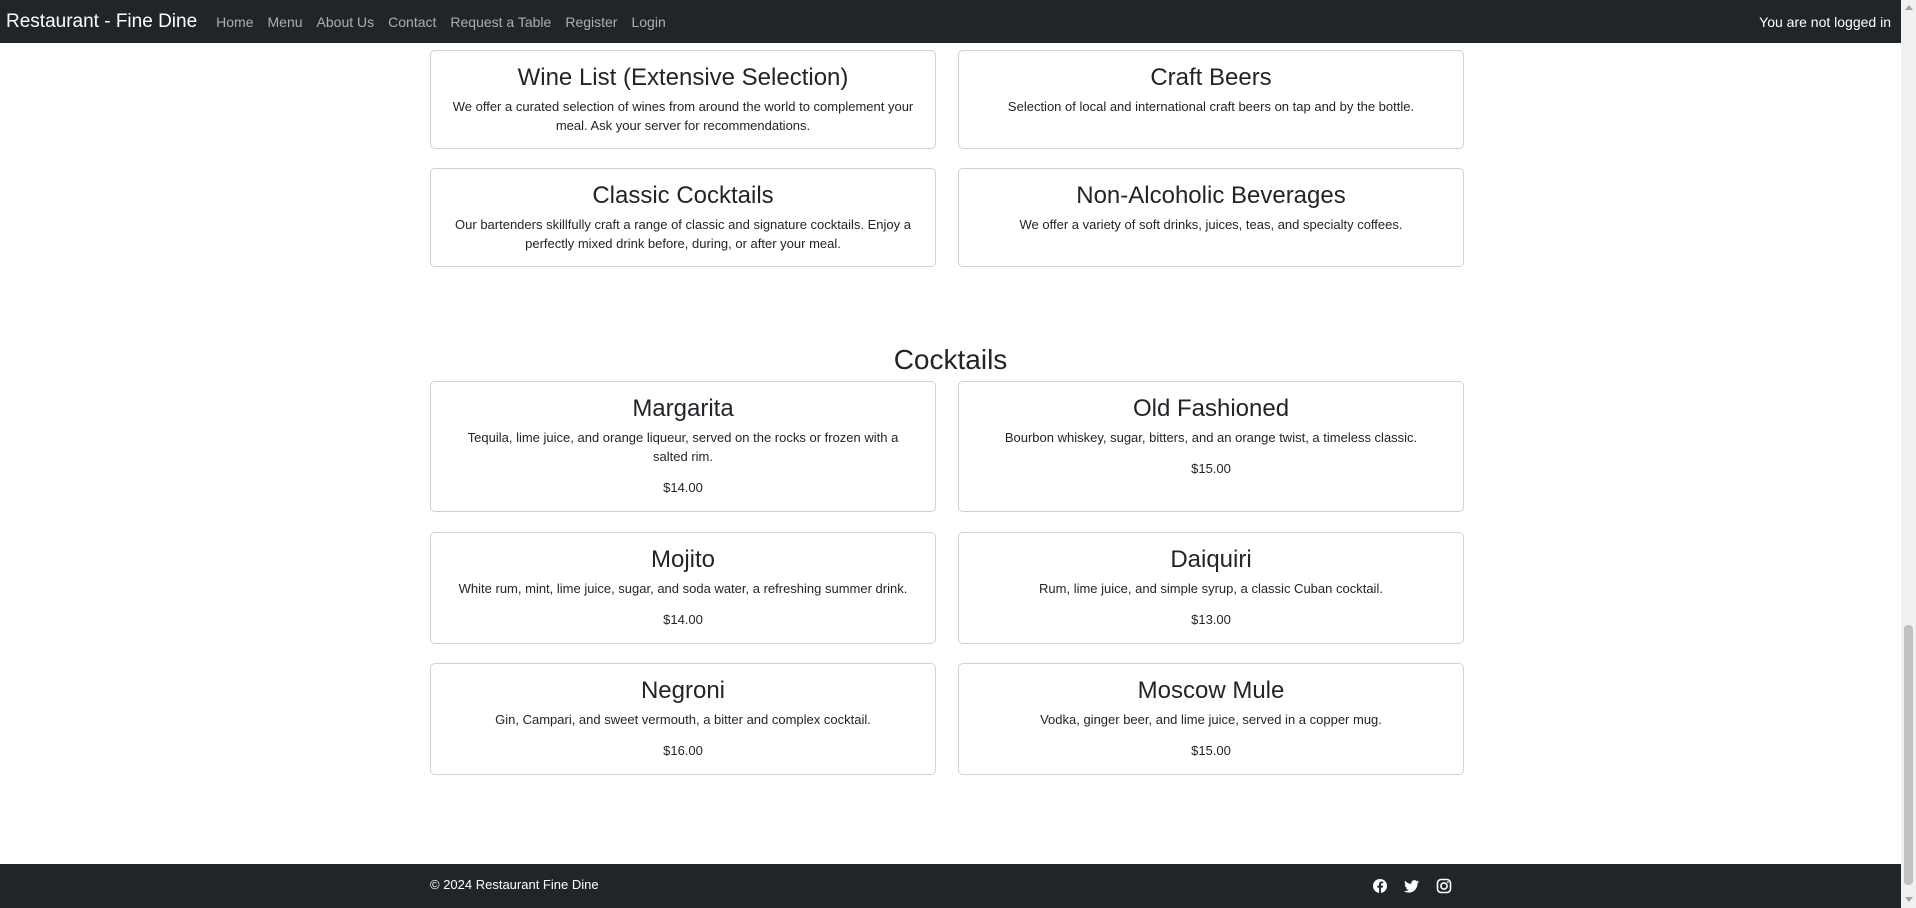 This screenshot has width=1916, height=908. Describe the element at coordinates (683, 77) in the screenshot. I see `beverage-card-title: Wine List (Extensive Selection)` at that location.